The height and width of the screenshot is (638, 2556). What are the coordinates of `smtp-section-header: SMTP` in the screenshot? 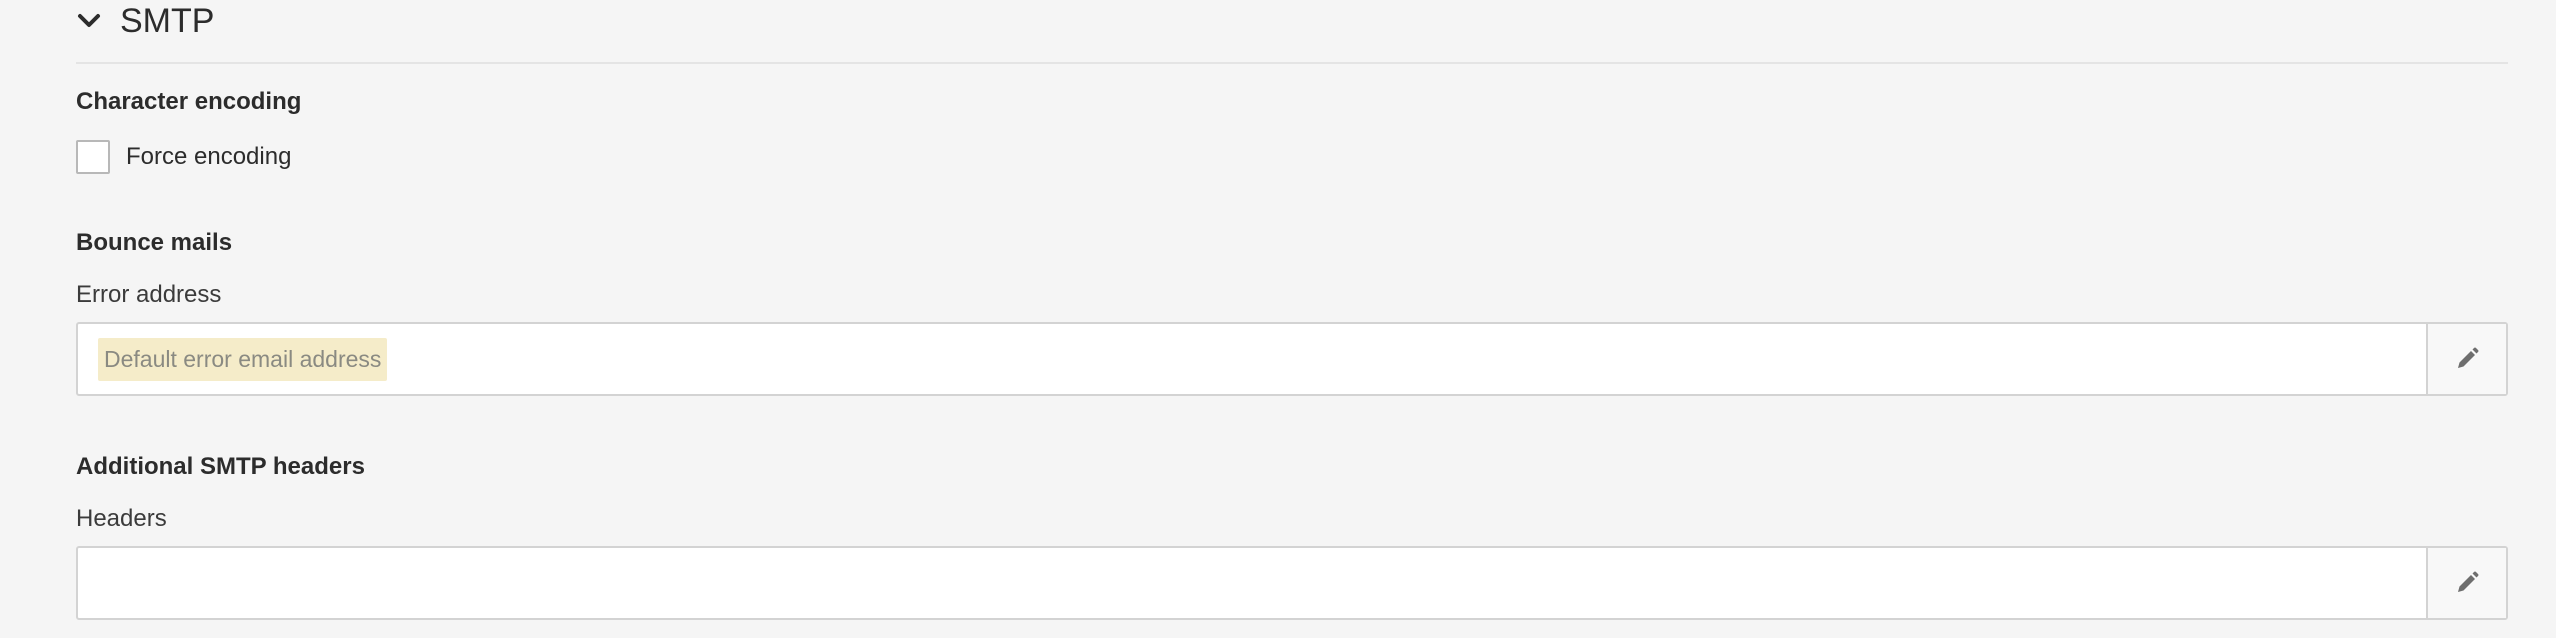 It's located at (1292, 32).